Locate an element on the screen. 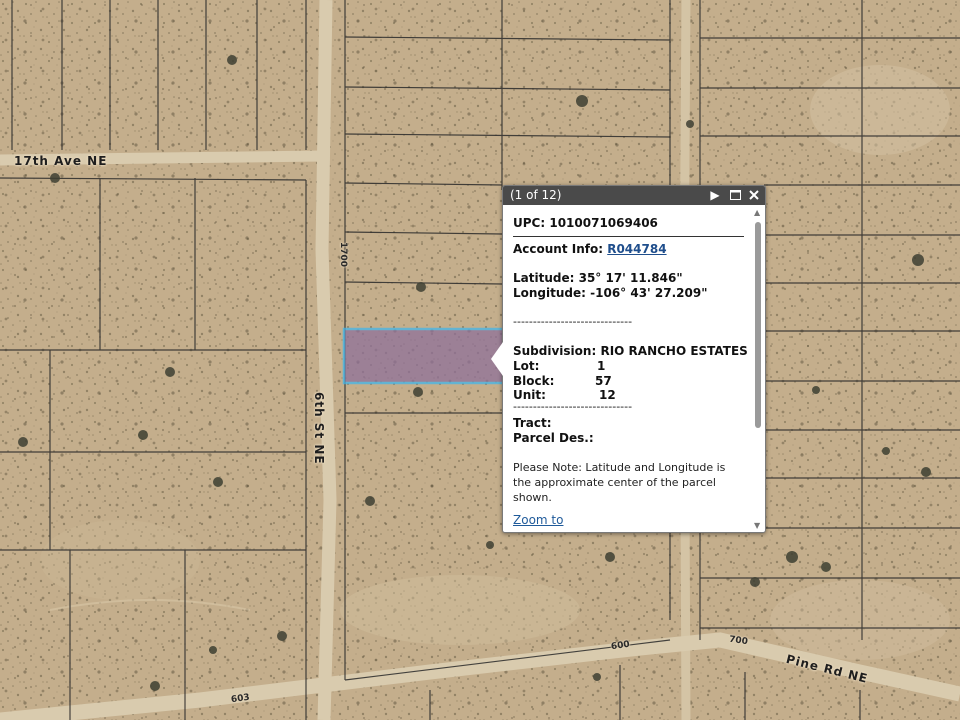  latitude-row: Latitude: 35° 17' 11.846" is located at coordinates (598, 278).